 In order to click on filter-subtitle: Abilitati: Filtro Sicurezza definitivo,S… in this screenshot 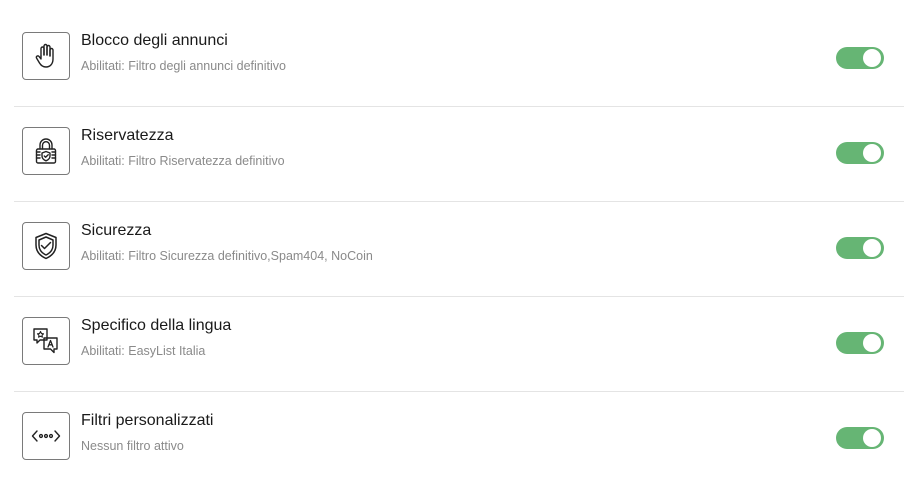, I will do `click(227, 256)`.